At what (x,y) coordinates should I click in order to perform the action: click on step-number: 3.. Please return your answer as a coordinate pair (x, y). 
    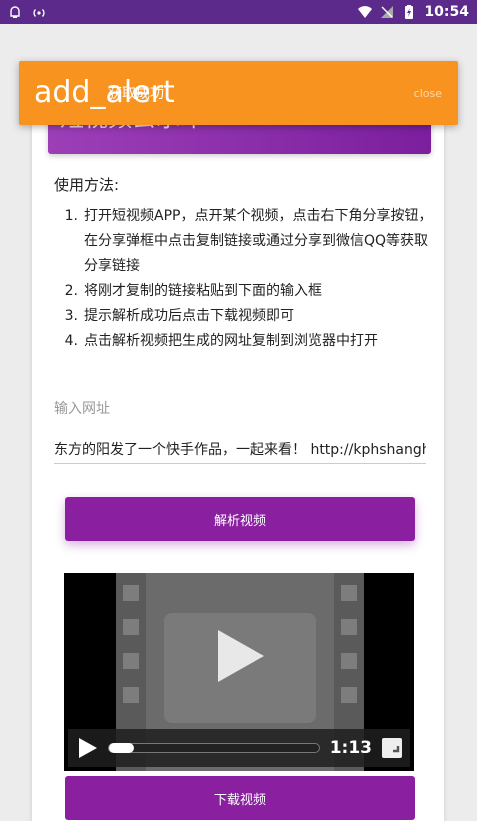
    Looking at the image, I should click on (71, 316).